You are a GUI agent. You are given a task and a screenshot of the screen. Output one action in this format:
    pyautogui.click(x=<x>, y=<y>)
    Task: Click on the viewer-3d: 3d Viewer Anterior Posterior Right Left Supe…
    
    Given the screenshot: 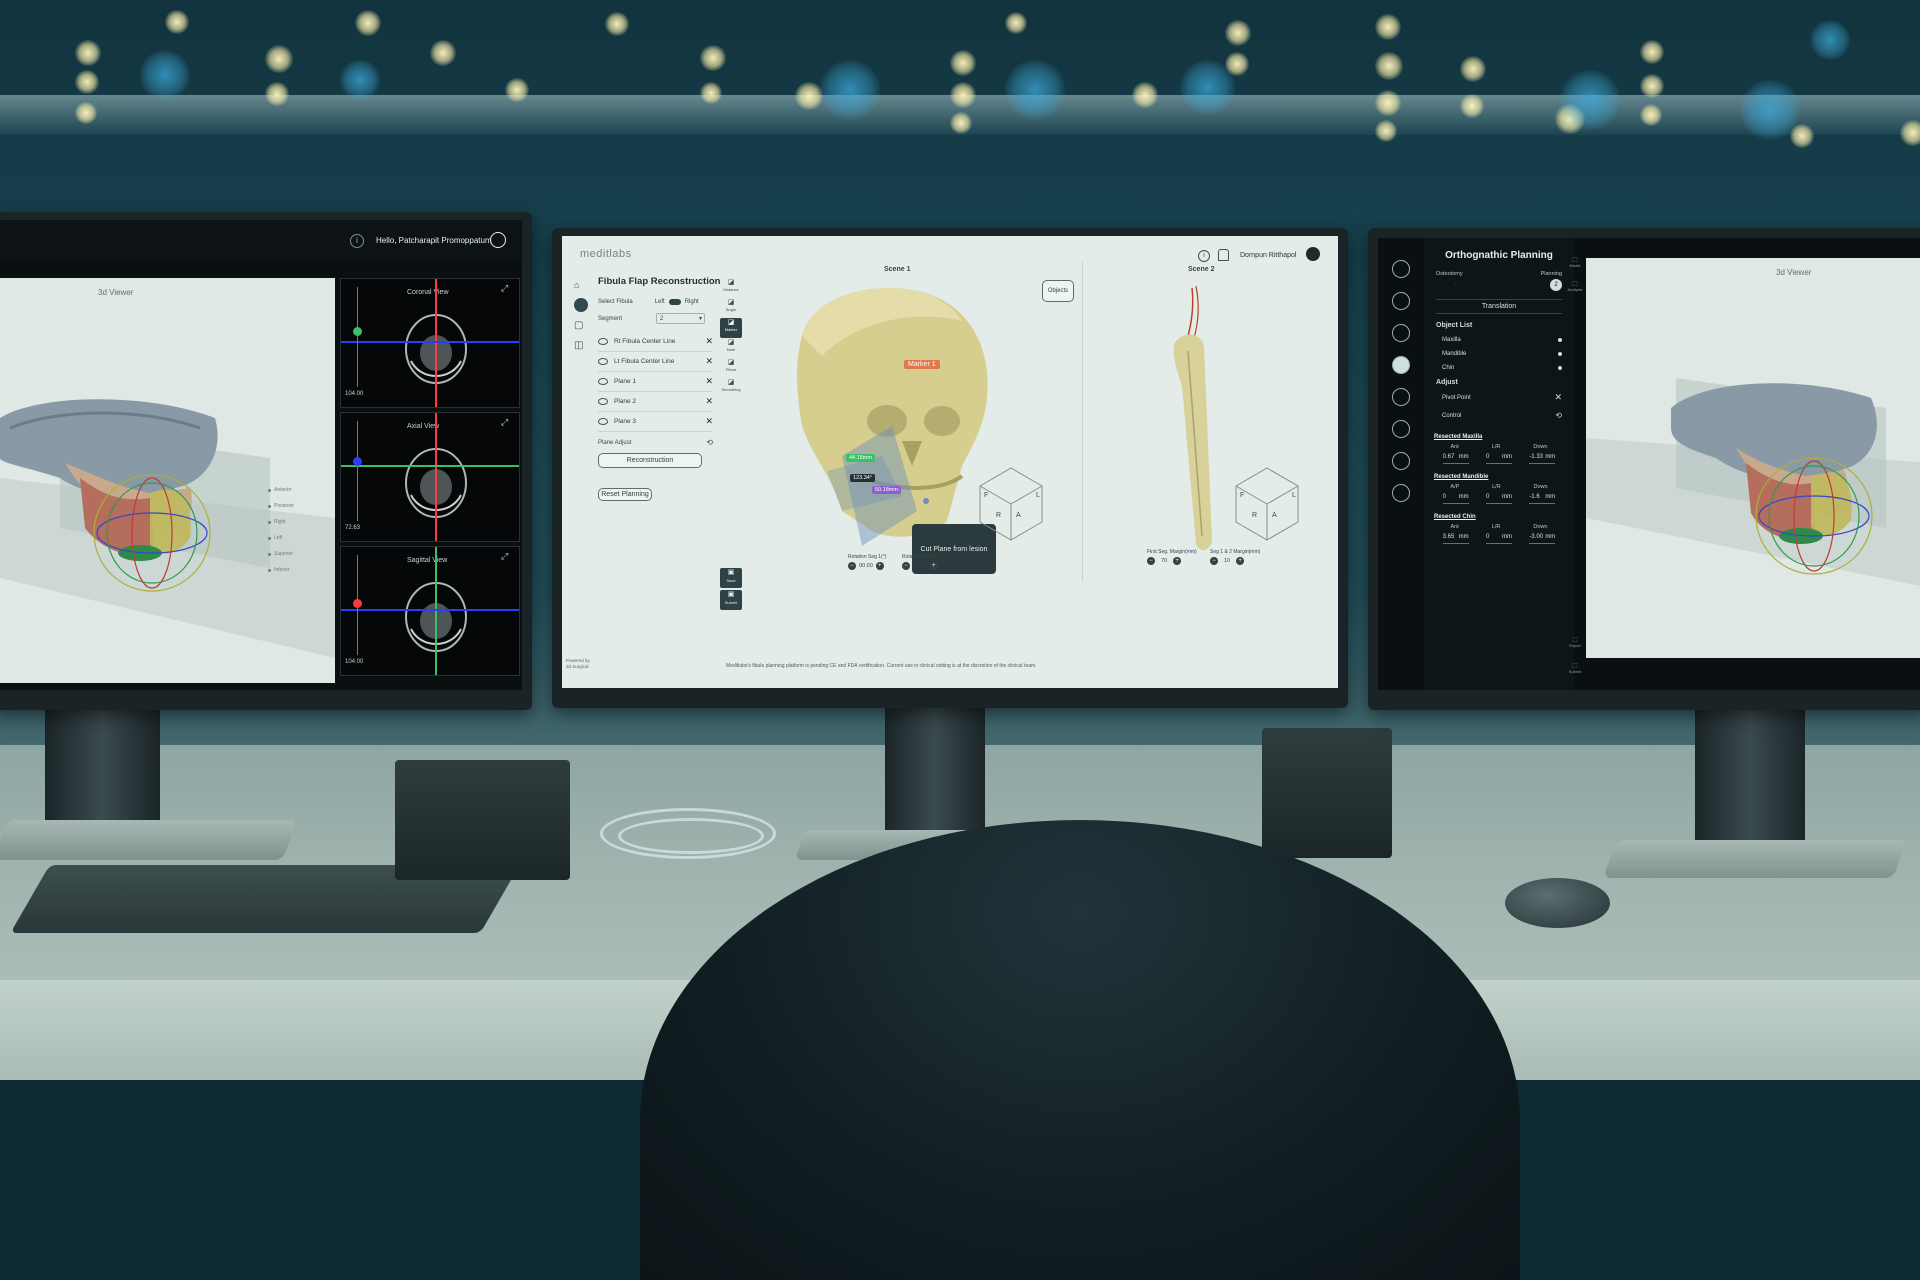 What is the action you would take?
    pyautogui.click(x=167, y=480)
    